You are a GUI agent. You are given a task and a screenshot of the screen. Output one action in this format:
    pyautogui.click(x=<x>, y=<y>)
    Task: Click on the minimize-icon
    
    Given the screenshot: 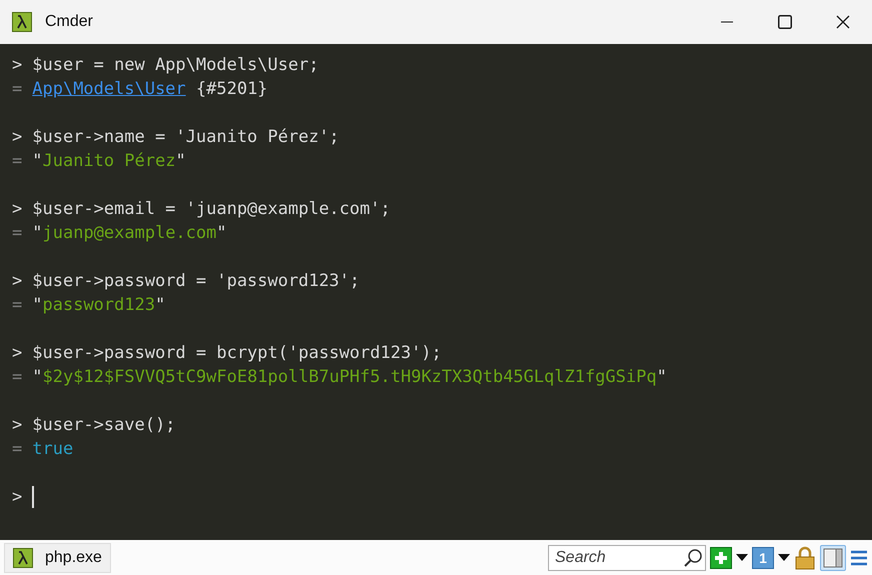 What is the action you would take?
    pyautogui.click(x=727, y=22)
    